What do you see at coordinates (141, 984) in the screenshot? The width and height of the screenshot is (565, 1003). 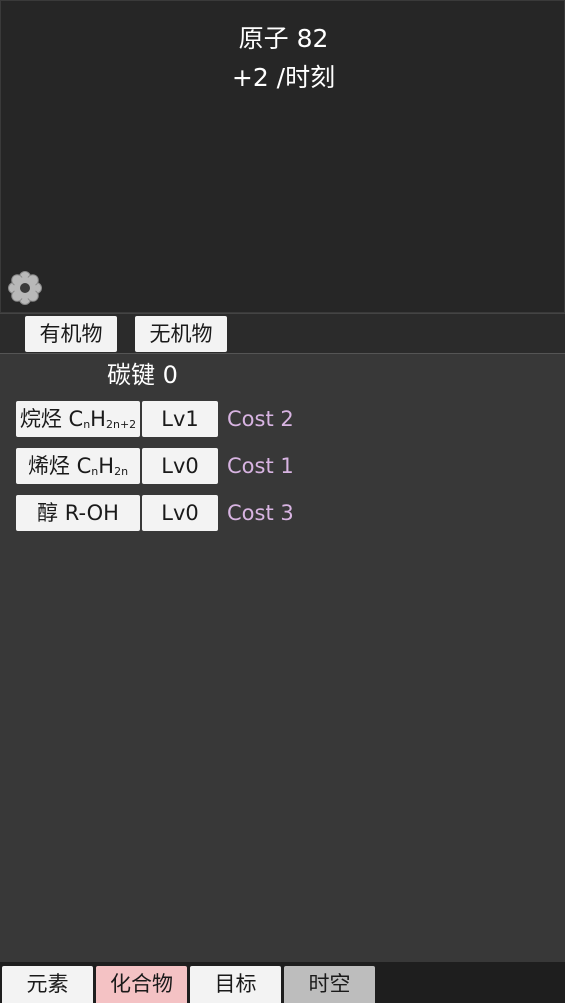 I see `tab-compounds: 化合物` at bounding box center [141, 984].